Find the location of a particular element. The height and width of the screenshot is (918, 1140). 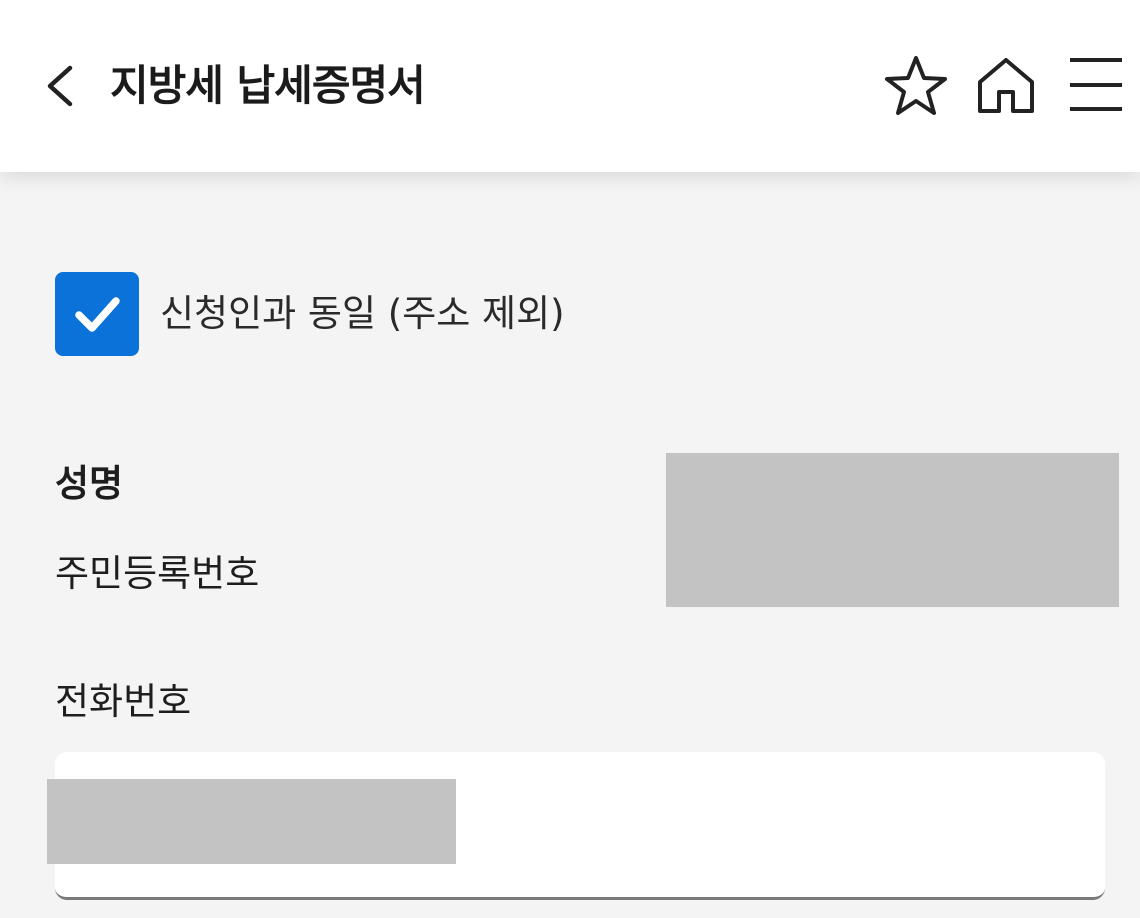

phone-label: 전화번호 is located at coordinates (123, 701).